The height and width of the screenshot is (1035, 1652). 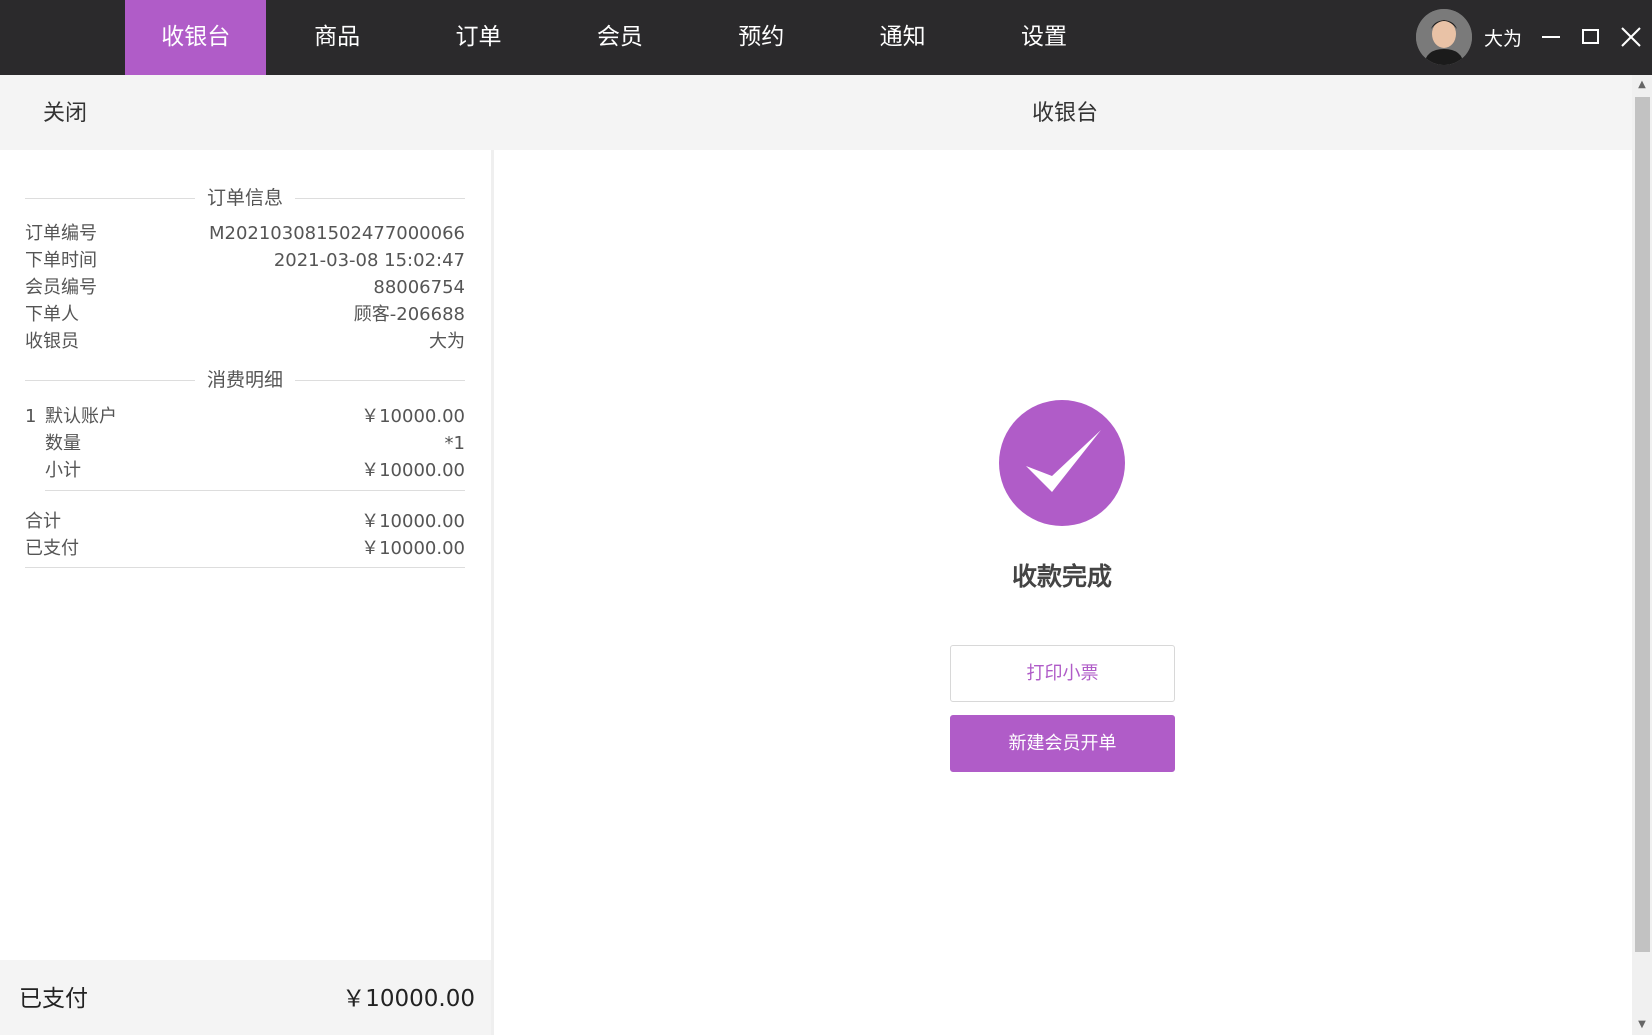 What do you see at coordinates (1043, 37) in the screenshot?
I see `nav-item-settings: 设置` at bounding box center [1043, 37].